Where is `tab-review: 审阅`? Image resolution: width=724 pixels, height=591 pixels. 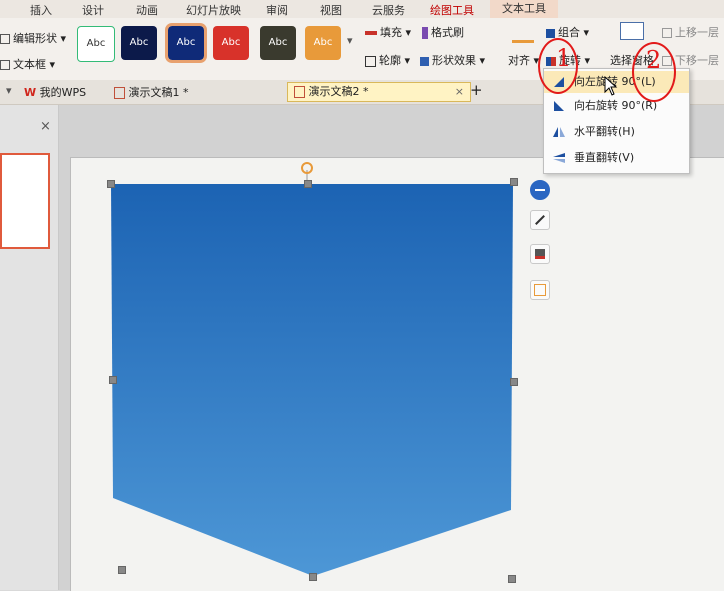 tab-review: 审阅 is located at coordinates (277, 10).